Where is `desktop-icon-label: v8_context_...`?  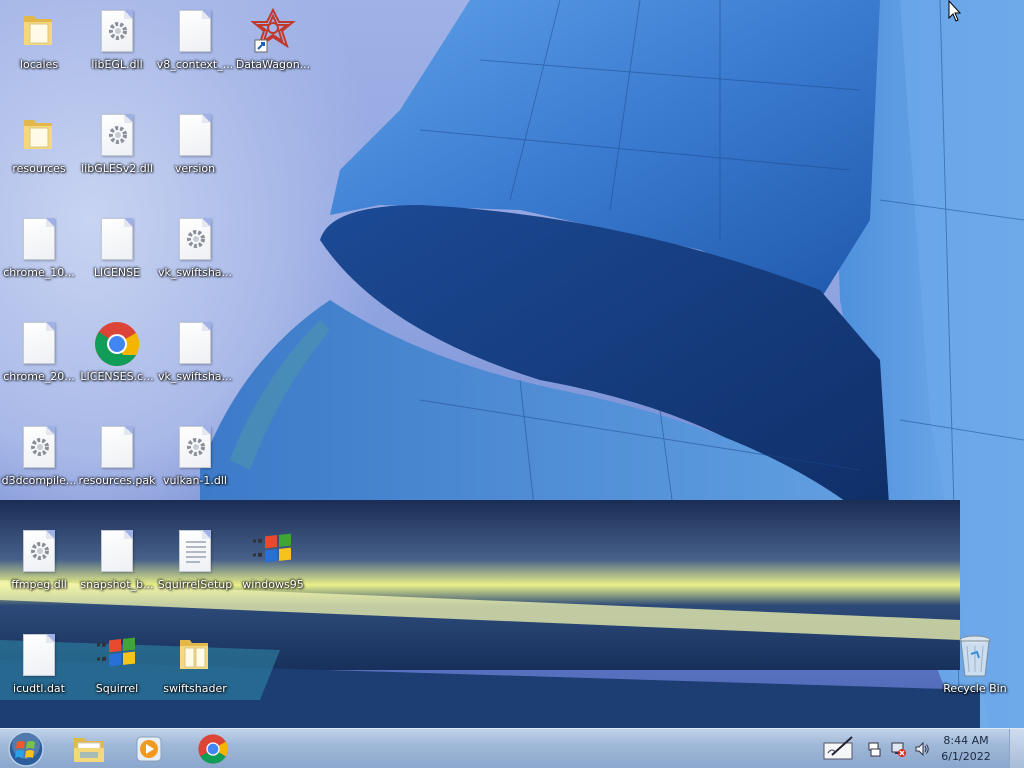 desktop-icon-label: v8_context_... is located at coordinates (195, 64).